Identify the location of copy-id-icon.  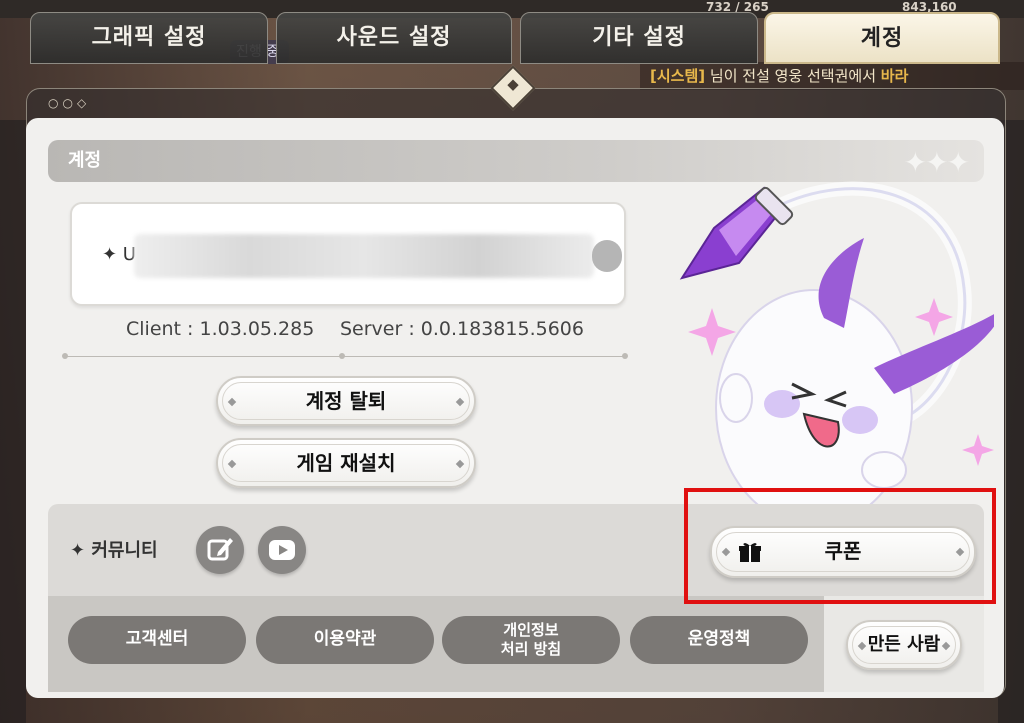
(607, 256).